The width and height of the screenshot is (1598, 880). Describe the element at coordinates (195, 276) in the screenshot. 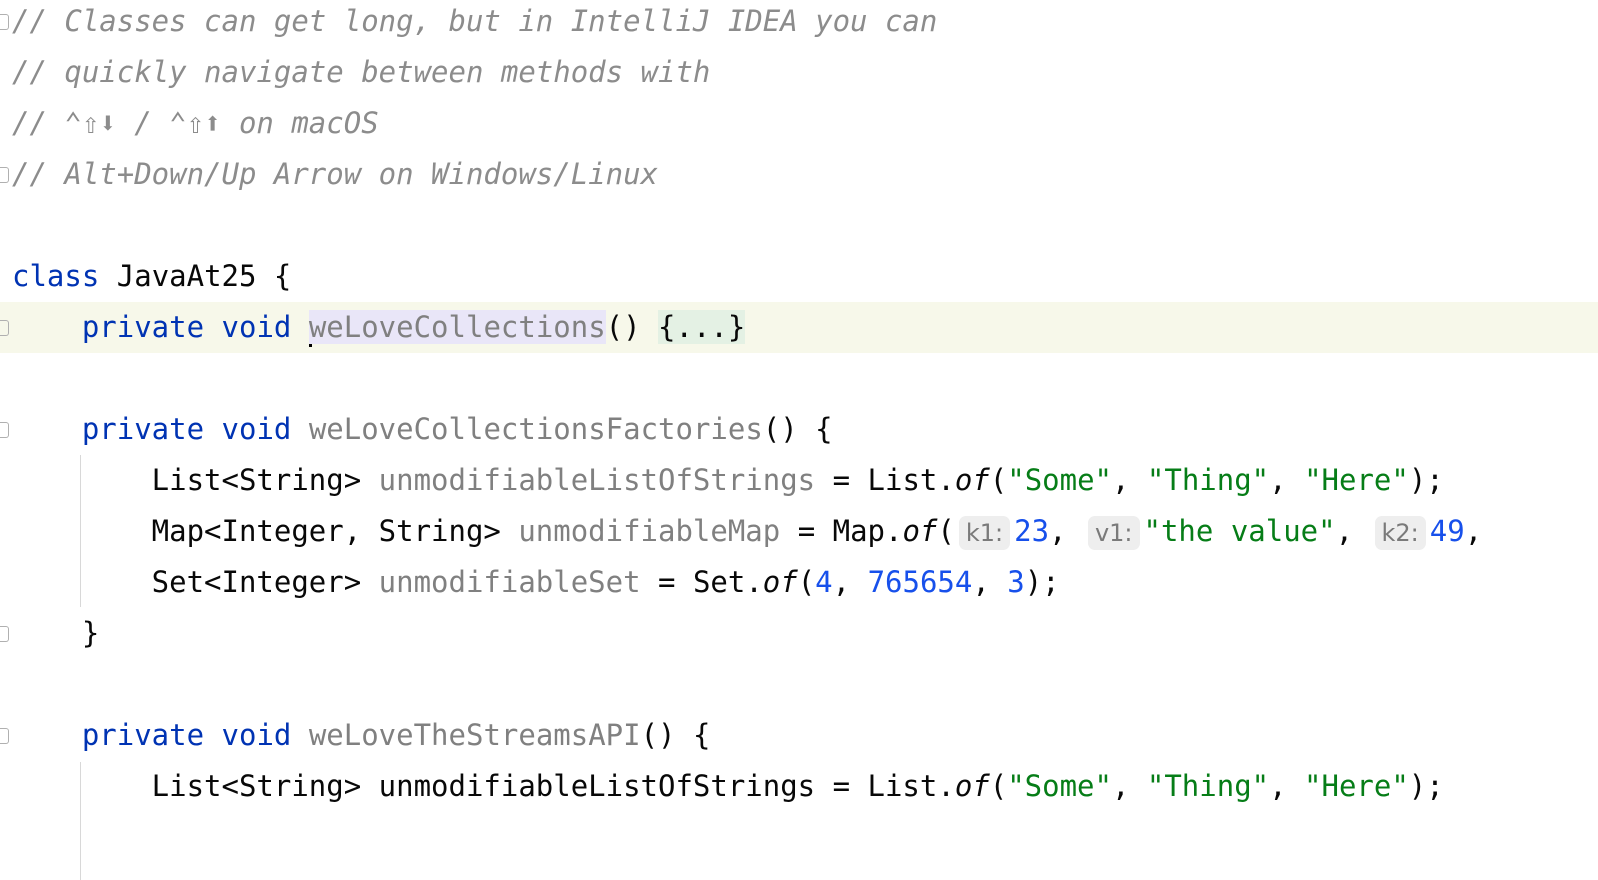

I see `code-token: JavaAt25 {` at that location.